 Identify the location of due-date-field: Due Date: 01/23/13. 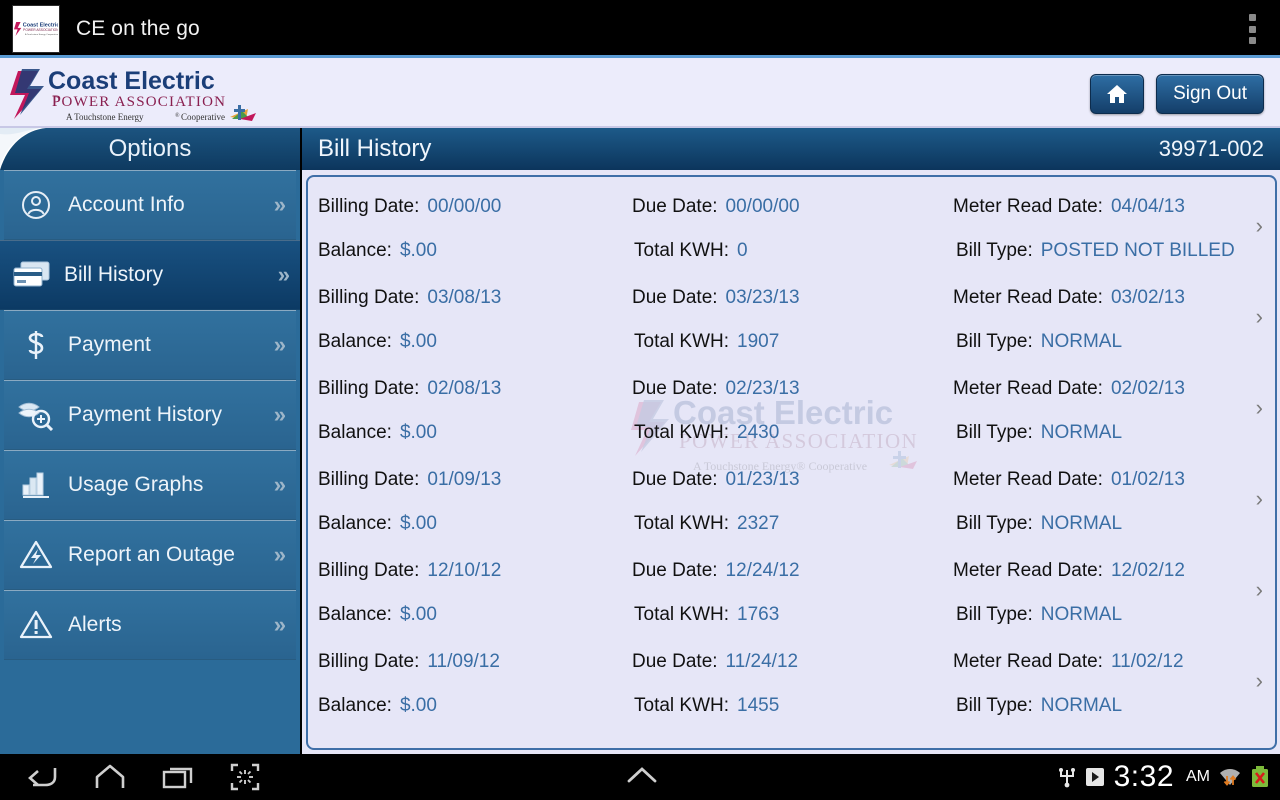
(716, 480).